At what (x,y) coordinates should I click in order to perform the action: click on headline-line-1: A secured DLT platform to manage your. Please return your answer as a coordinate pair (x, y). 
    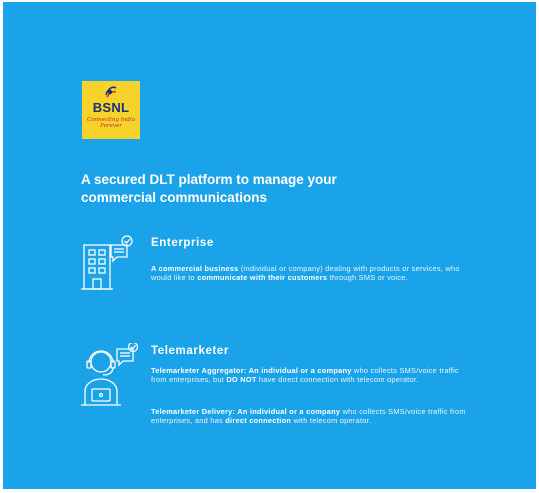
    Looking at the image, I should click on (209, 179).